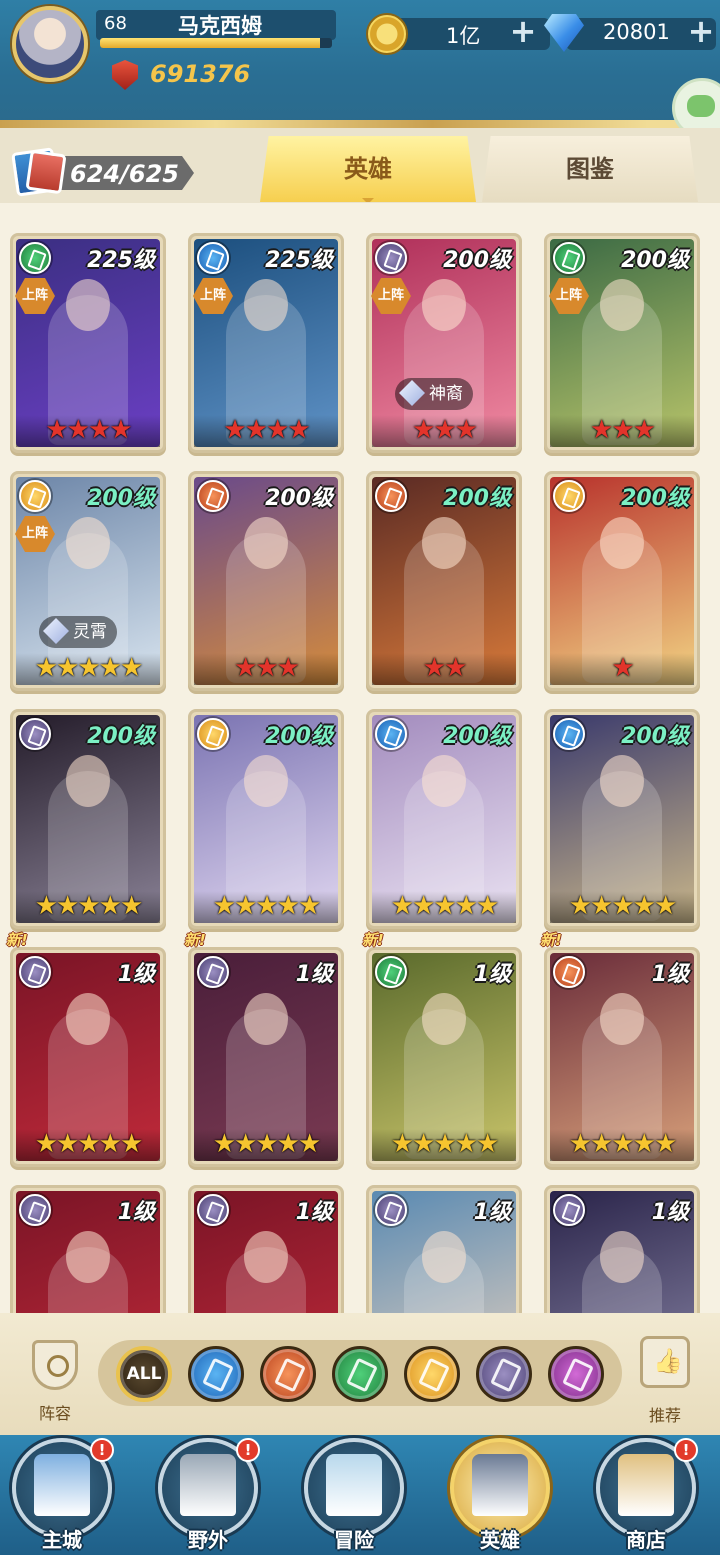 This screenshot has height=1555, width=720. Describe the element at coordinates (445, 668) in the screenshot. I see `star-rating: ★★` at that location.